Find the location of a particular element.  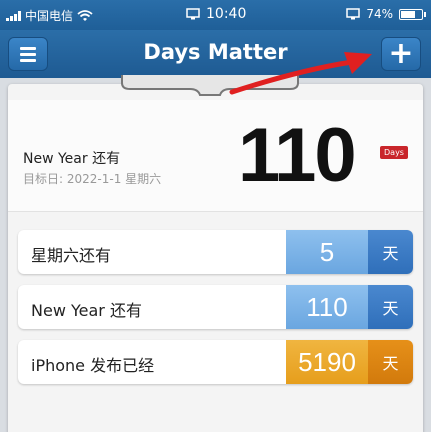

event-days: 5190 is located at coordinates (327, 362).